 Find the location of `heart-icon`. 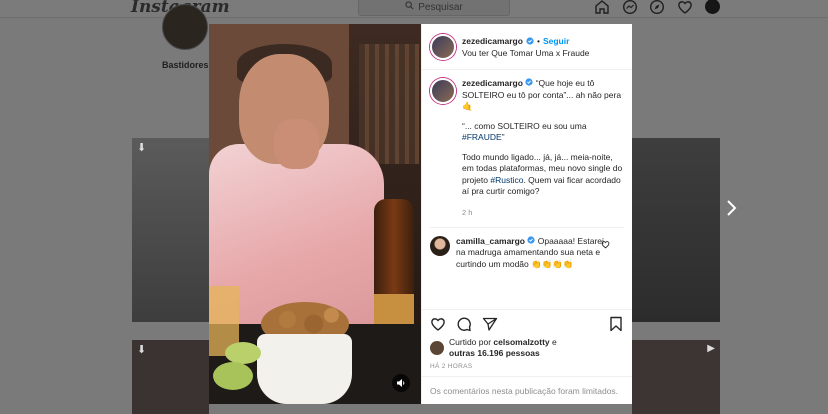

heart-icon is located at coordinates (685, 7).